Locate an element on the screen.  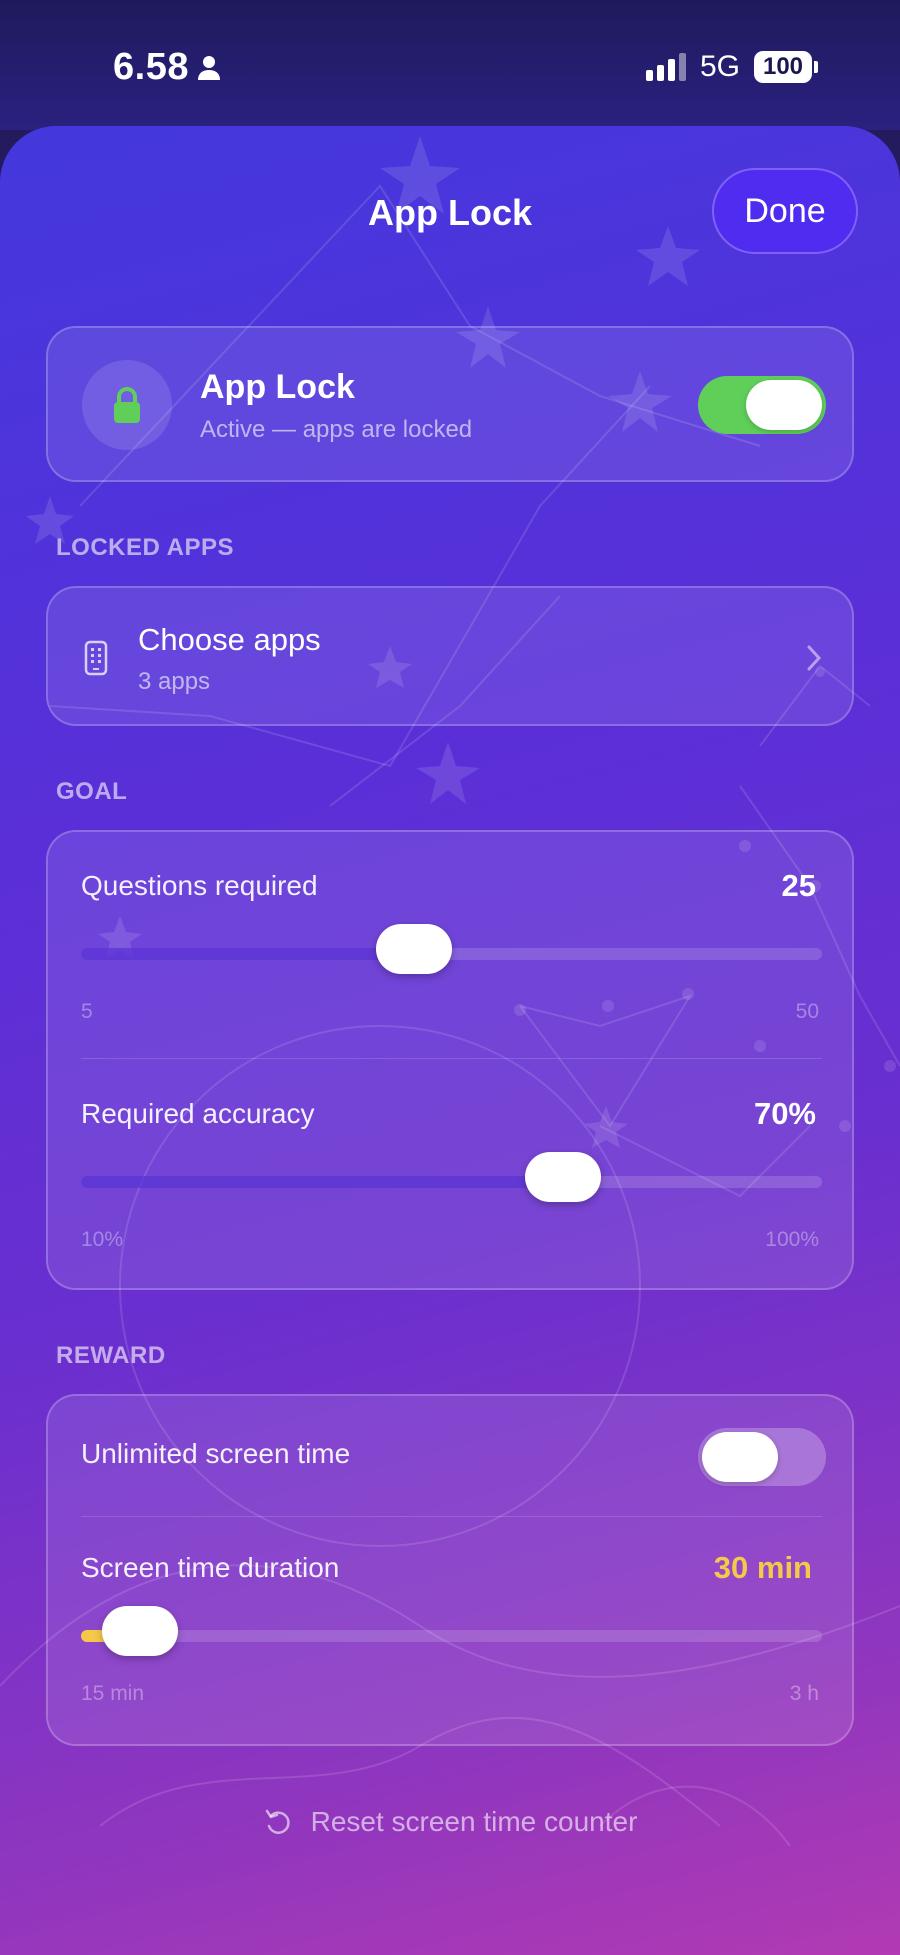
duration-max-label: 3 h is located at coordinates (804, 1693).